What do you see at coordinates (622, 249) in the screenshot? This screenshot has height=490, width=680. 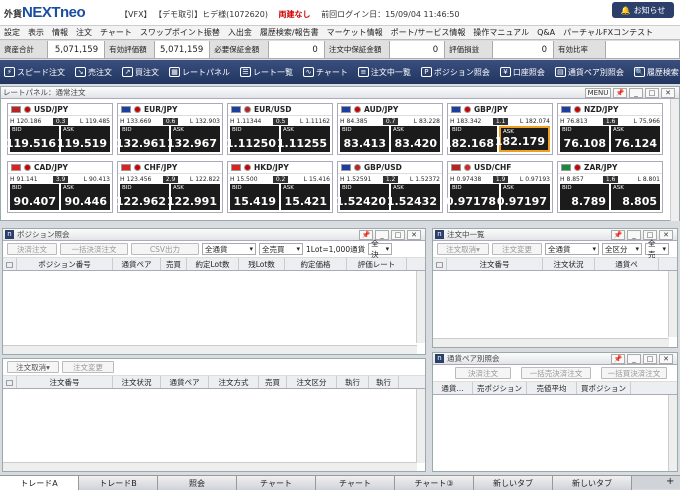 I see `type-filter-select: 全区分` at bounding box center [622, 249].